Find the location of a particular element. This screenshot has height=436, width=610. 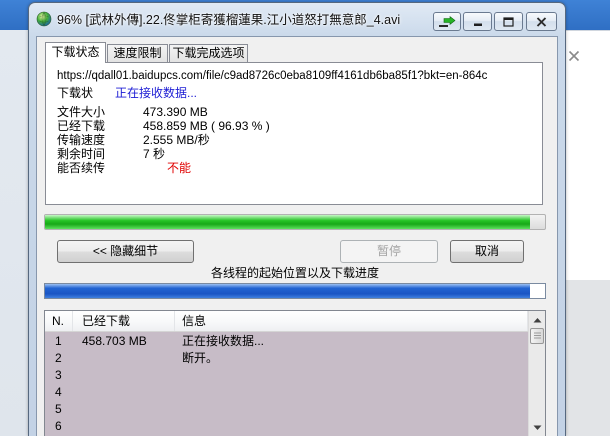

table-row: 5 is located at coordinates (286, 409).